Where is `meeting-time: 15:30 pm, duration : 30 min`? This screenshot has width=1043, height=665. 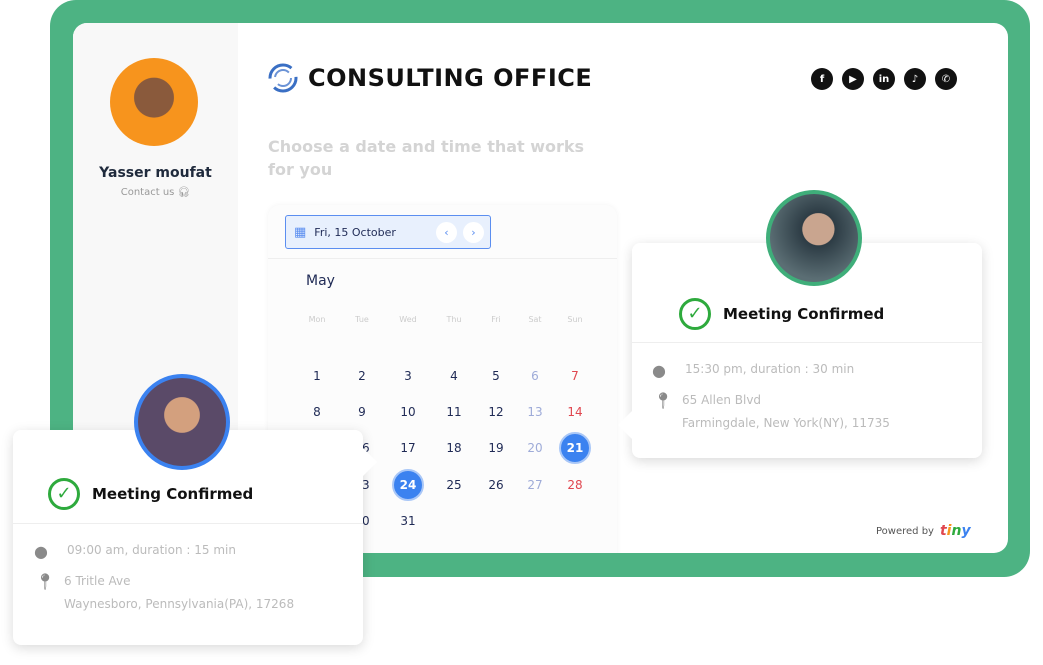
meeting-time: 15:30 pm, duration : 30 min is located at coordinates (770, 369).